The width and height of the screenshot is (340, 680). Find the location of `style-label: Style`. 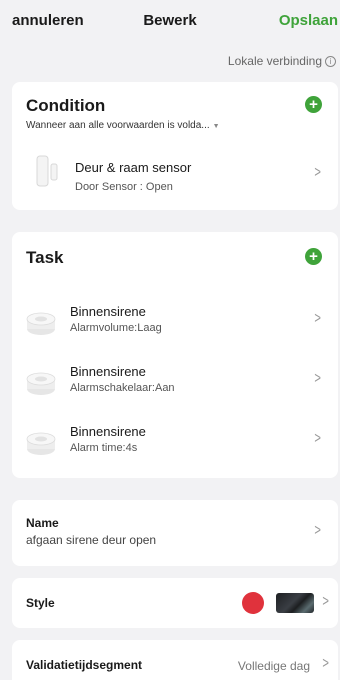

style-label: Style is located at coordinates (40, 603).